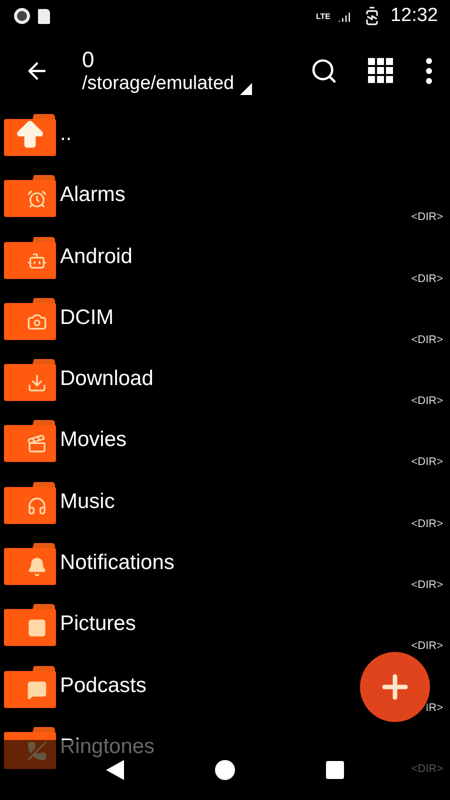 This screenshot has height=800, width=450. I want to click on file-list-item: Android <DIR>, so click(225, 263).